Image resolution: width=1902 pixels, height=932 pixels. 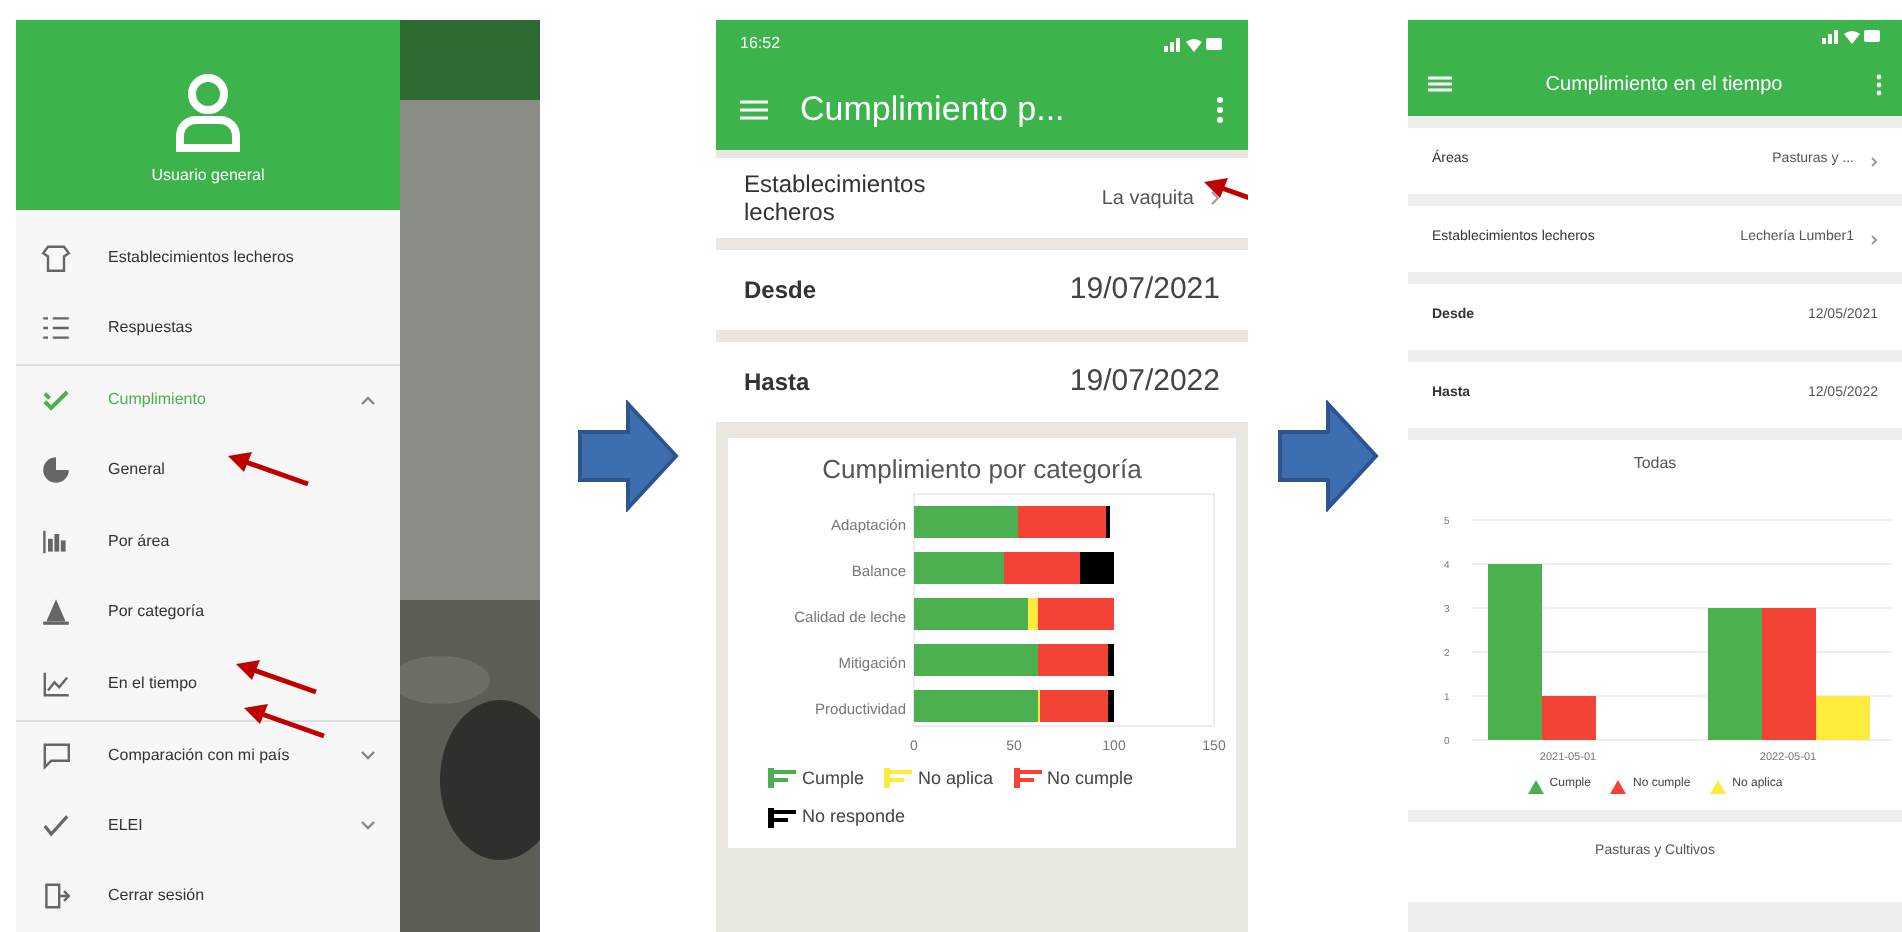 What do you see at coordinates (1090, 778) in the screenshot?
I see `legend-label: No cumple` at bounding box center [1090, 778].